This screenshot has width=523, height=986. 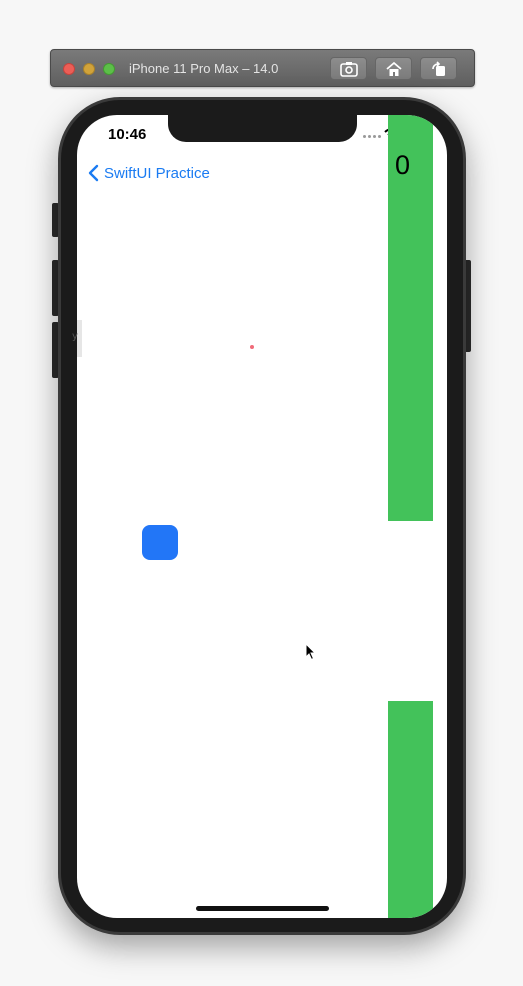 I want to click on simulator-titlebar: iPhone 11 Pro Max – 14.0, so click(x=262, y=68).